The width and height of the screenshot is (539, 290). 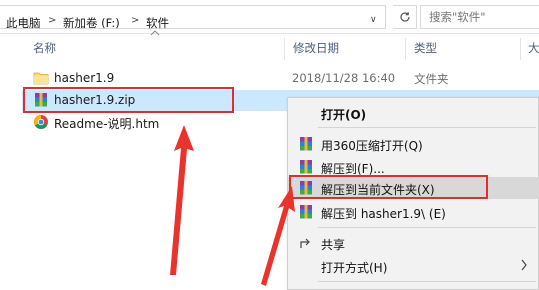 I want to click on menu-item-open-with-360: 用360压缩打开(Q), so click(x=413, y=144).